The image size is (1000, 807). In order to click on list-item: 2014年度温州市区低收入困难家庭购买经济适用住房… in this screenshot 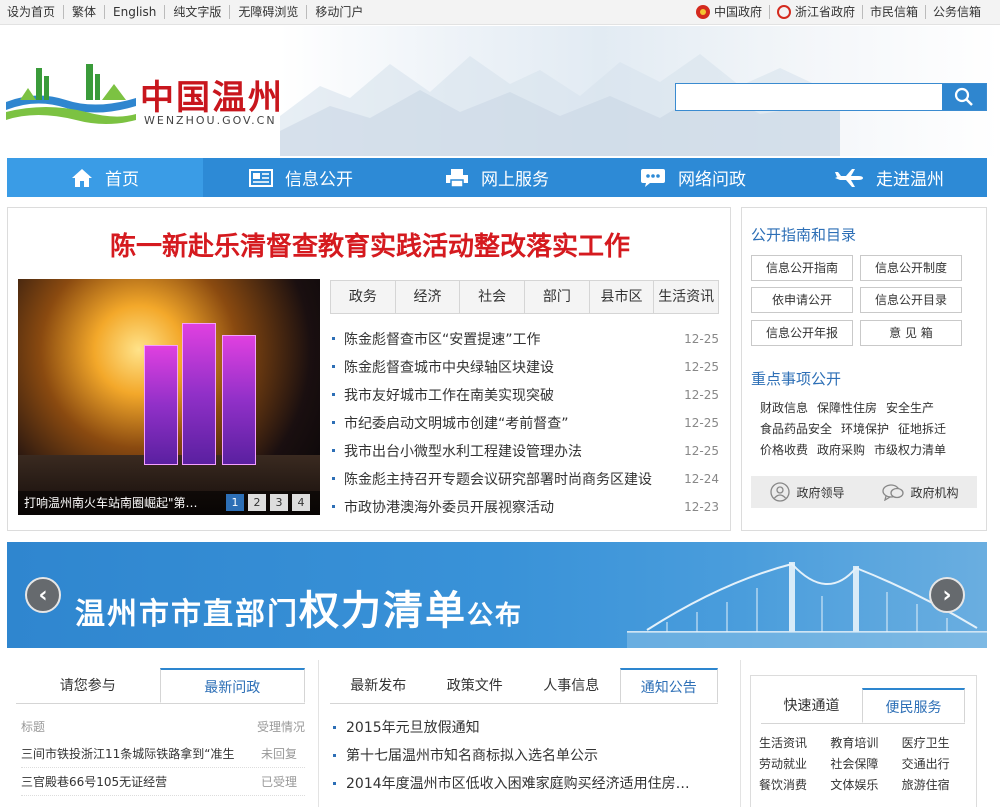, I will do `click(524, 784)`.